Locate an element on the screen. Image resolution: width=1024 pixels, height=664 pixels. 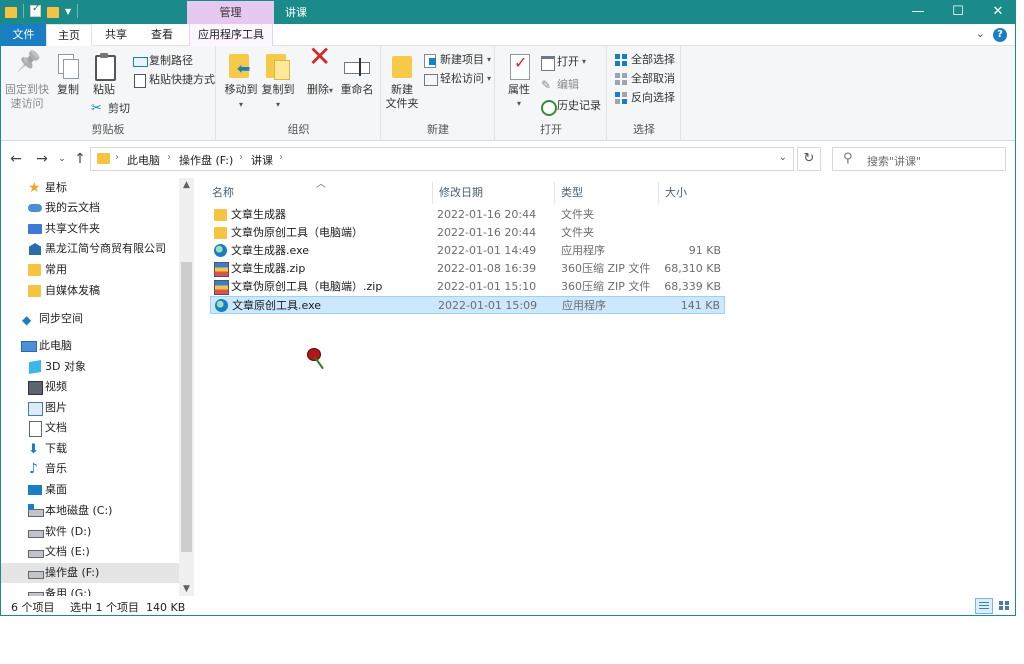
music-icon is located at coordinates (35, 469).